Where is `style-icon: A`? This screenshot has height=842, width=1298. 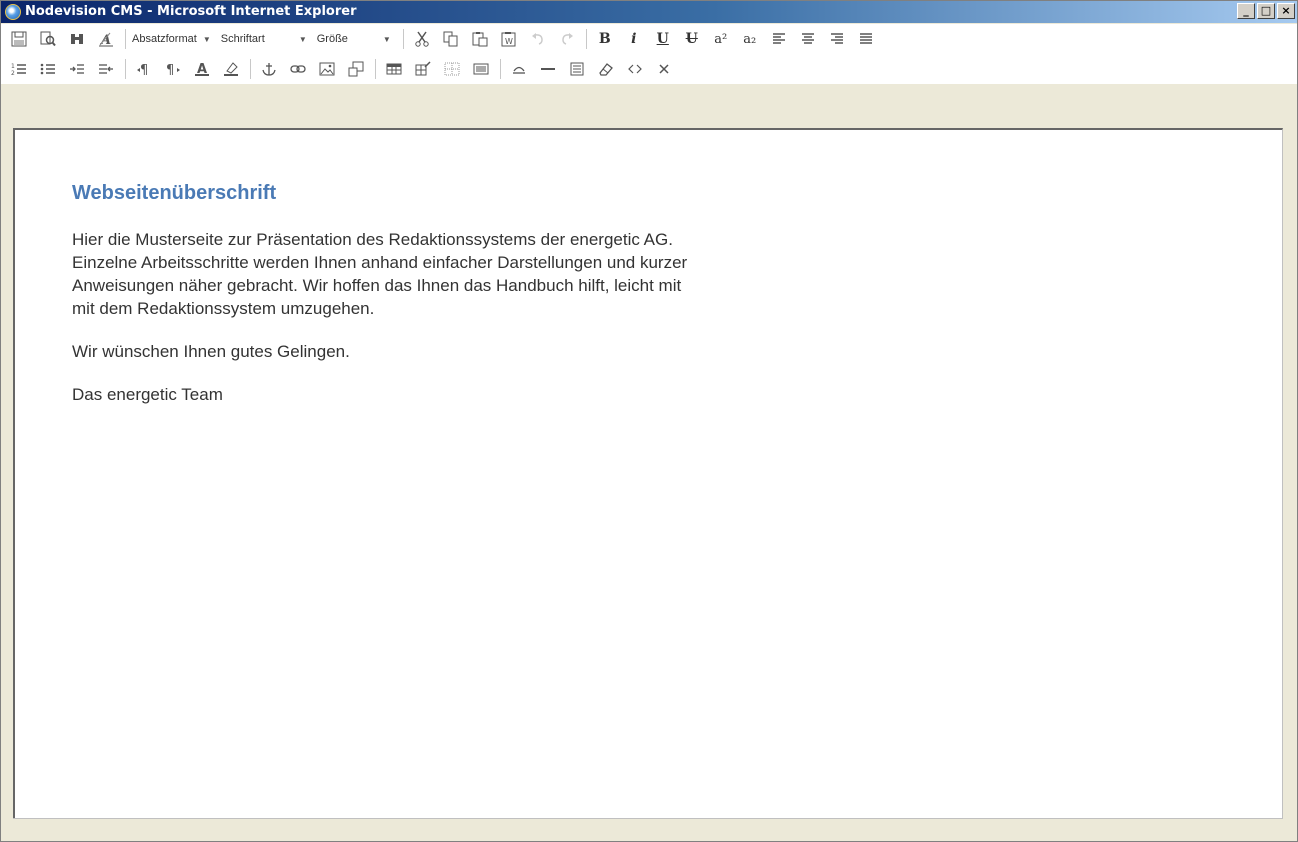
style-icon: A is located at coordinates (106, 39).